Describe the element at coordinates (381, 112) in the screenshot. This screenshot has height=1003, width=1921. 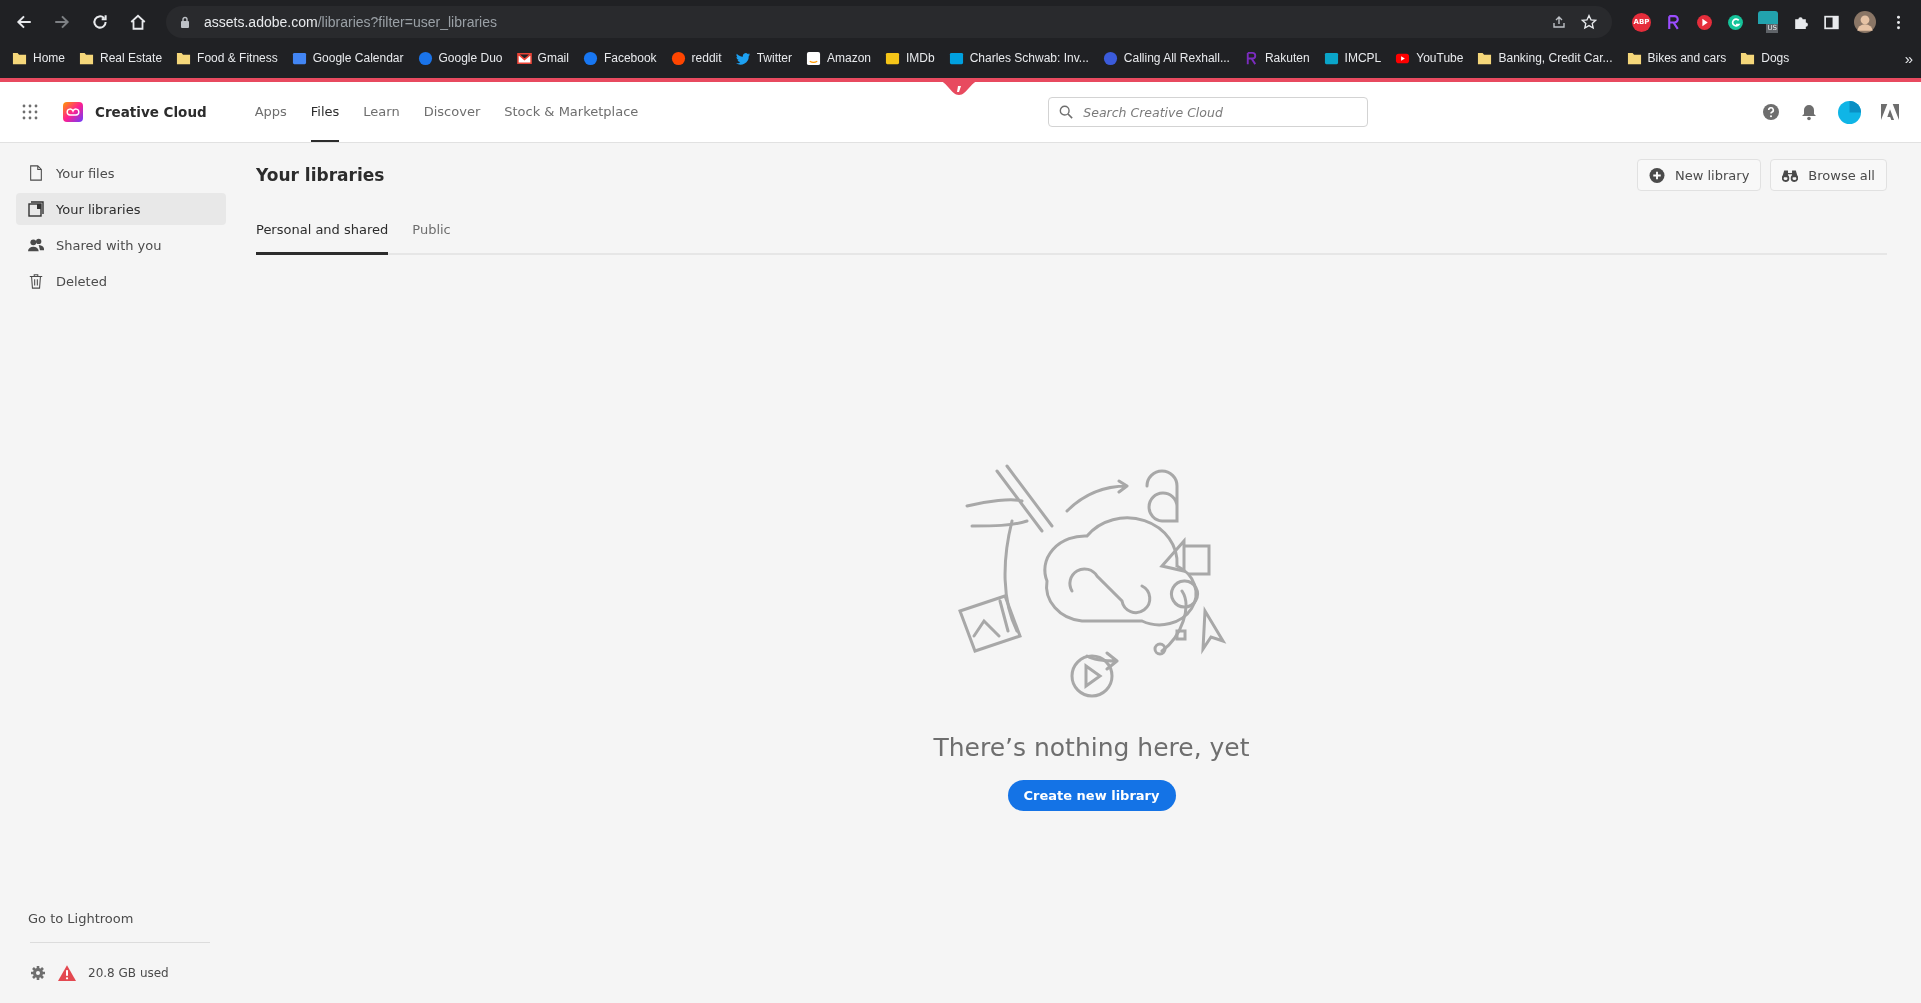
I see `nav-tab: Learn` at that location.